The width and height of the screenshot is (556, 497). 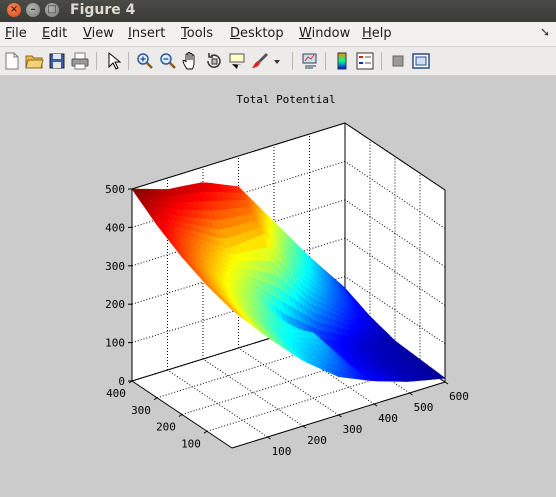 What do you see at coordinates (260, 61) in the screenshot?
I see `brush-icon` at bounding box center [260, 61].